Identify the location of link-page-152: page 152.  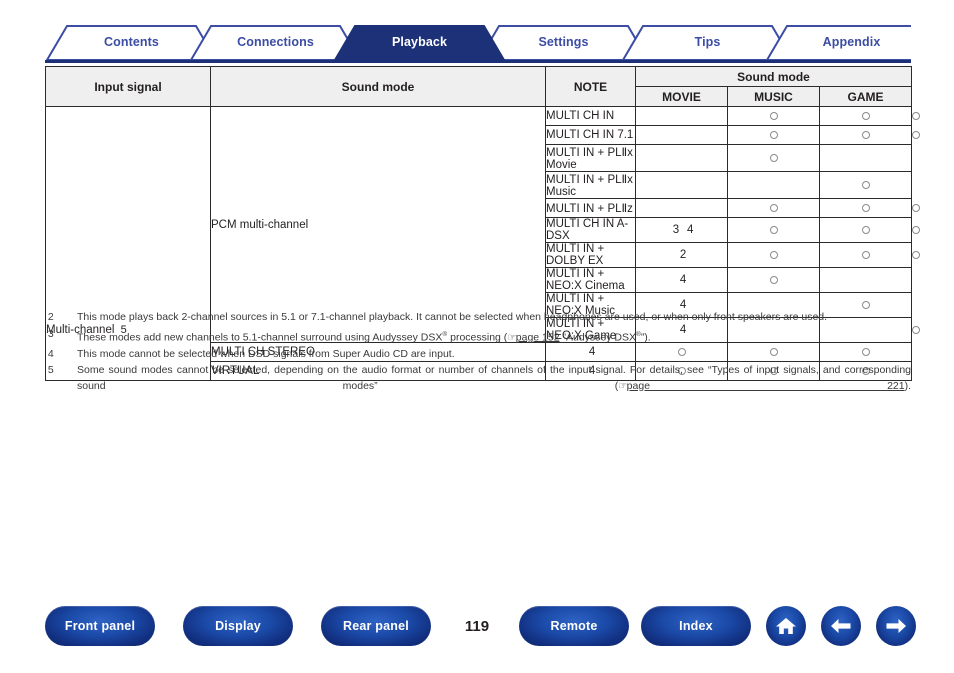
(538, 337).